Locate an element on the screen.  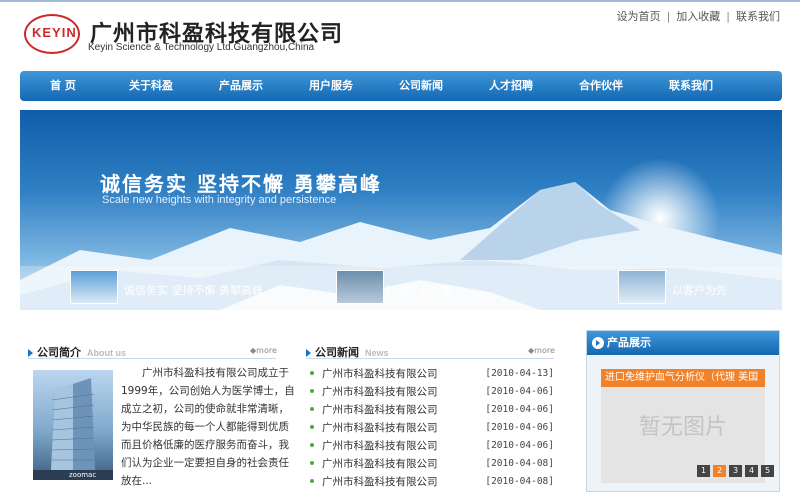
product-showcase-panel: 产品展示 进口免维护血气分析仪（代理 美国 暂无图片 1 2 3 4 5 is located at coordinates (683, 411).